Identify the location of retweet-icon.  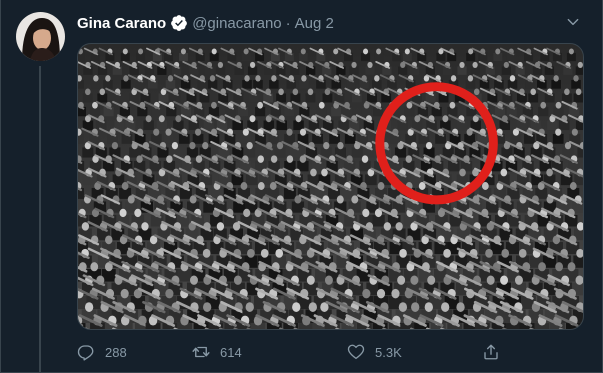
(201, 352).